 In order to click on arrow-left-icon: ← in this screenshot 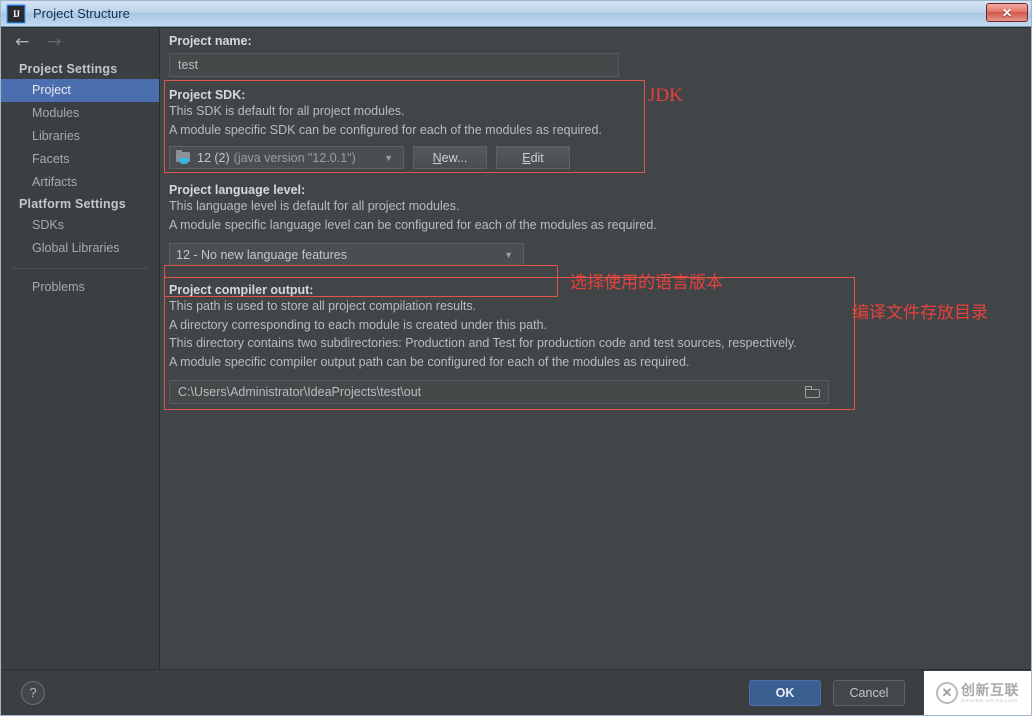, I will do `click(22, 42)`.